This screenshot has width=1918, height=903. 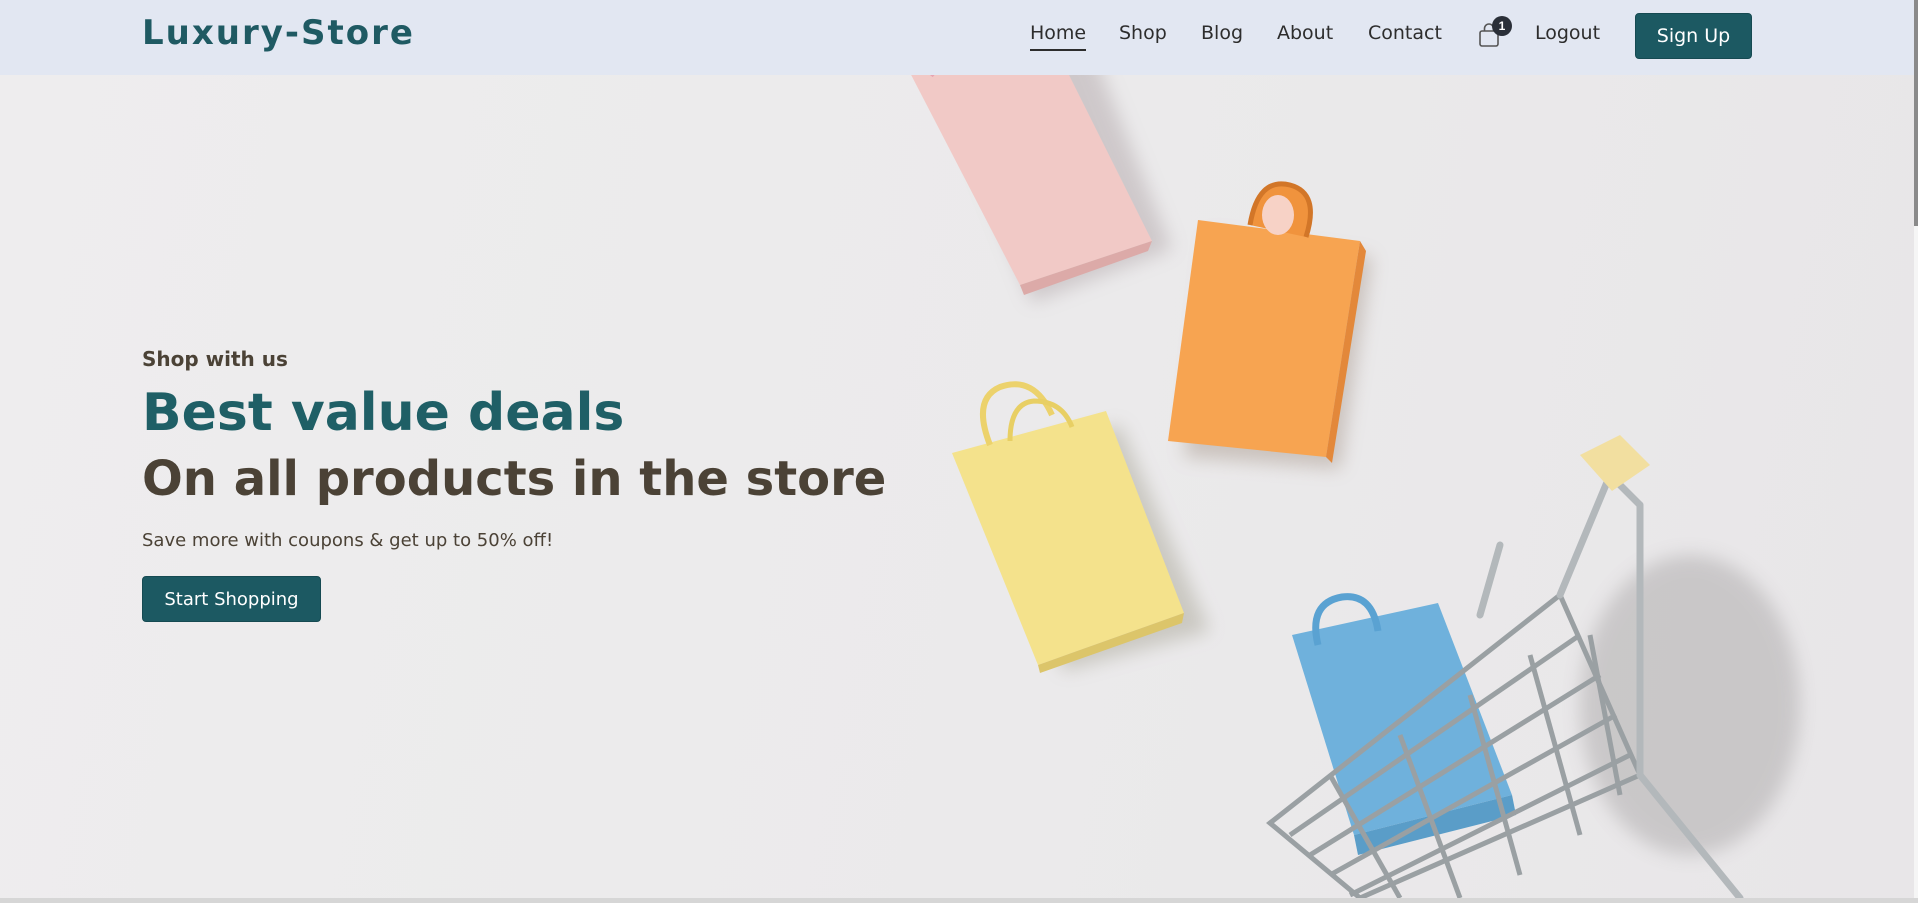 I want to click on nav-link-home: Home, so click(x=1058, y=36).